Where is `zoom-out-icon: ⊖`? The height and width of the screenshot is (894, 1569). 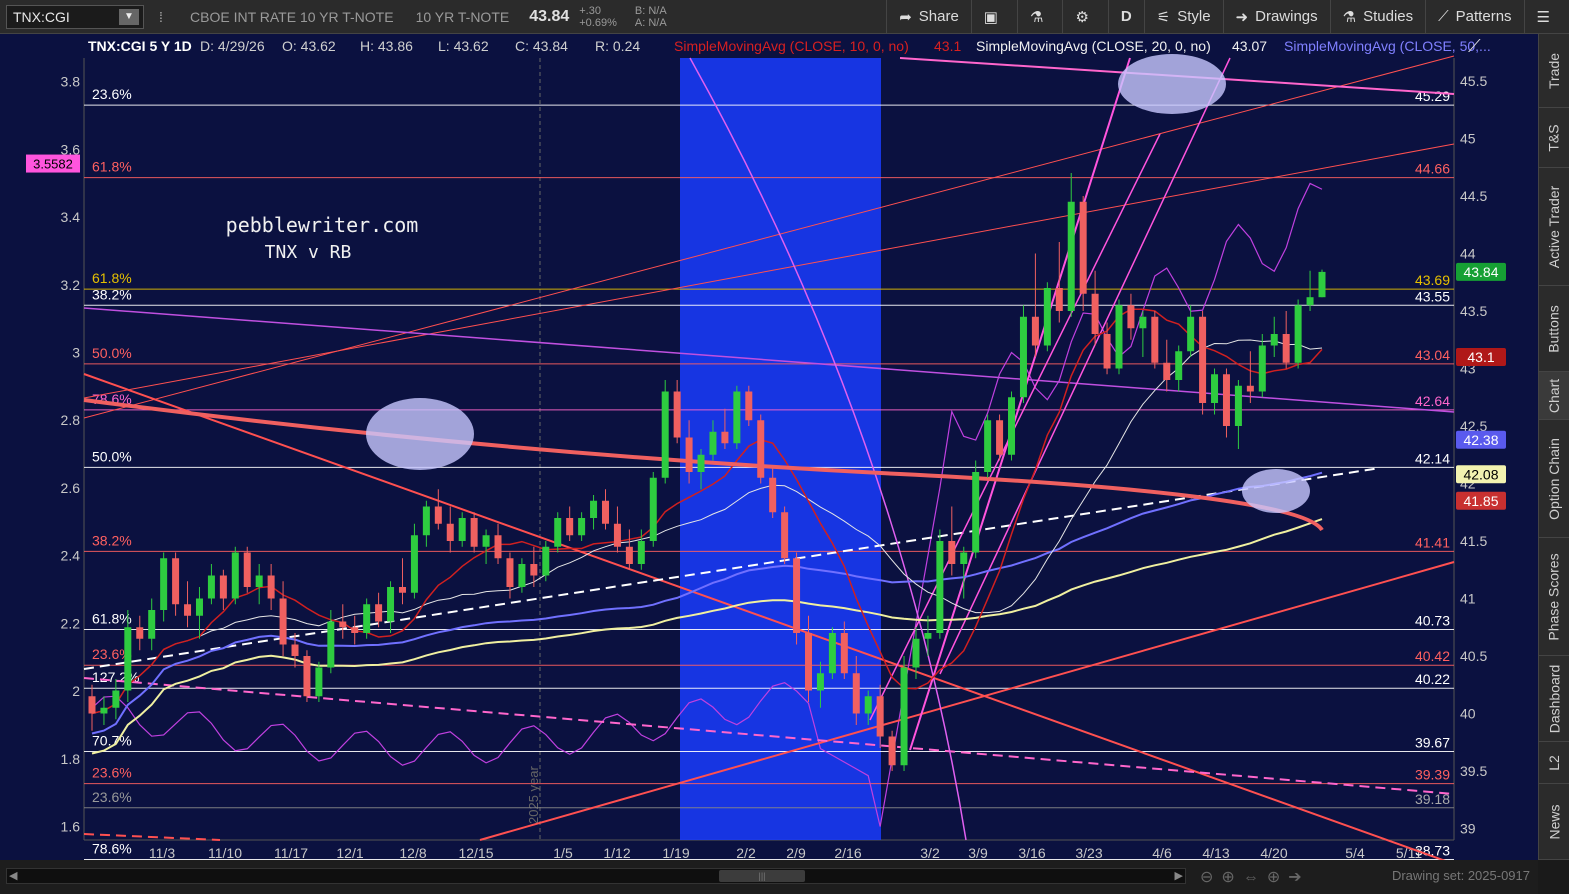 zoom-out-icon: ⊖ is located at coordinates (1210, 877).